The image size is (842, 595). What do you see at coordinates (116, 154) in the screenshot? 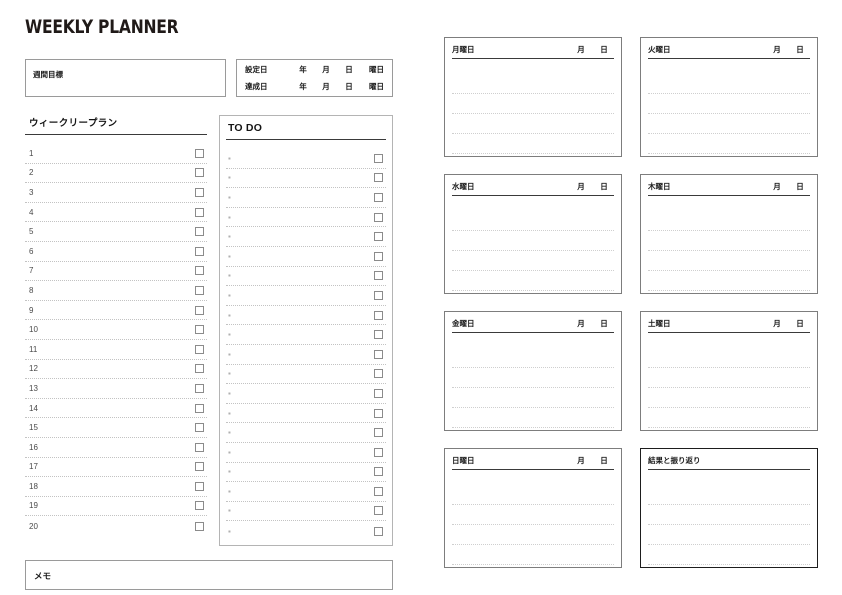
I see `weekly-plan-row: 1` at bounding box center [116, 154].